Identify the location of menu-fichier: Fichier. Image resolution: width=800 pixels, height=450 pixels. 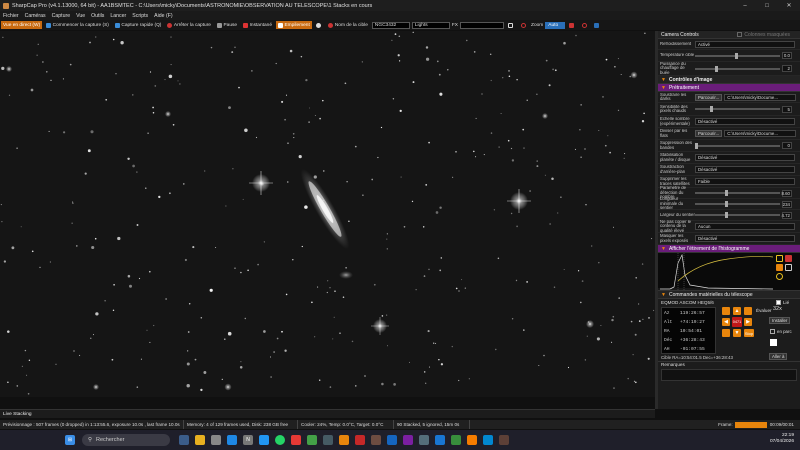
(11, 16).